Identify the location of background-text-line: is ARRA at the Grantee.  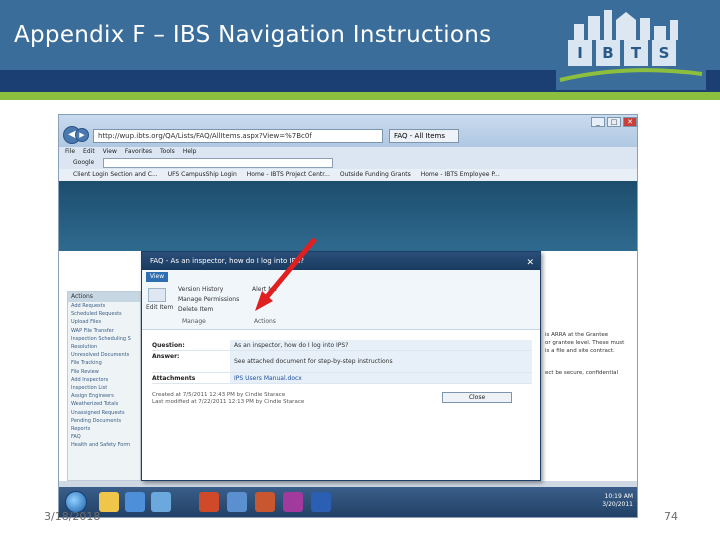
(577, 335).